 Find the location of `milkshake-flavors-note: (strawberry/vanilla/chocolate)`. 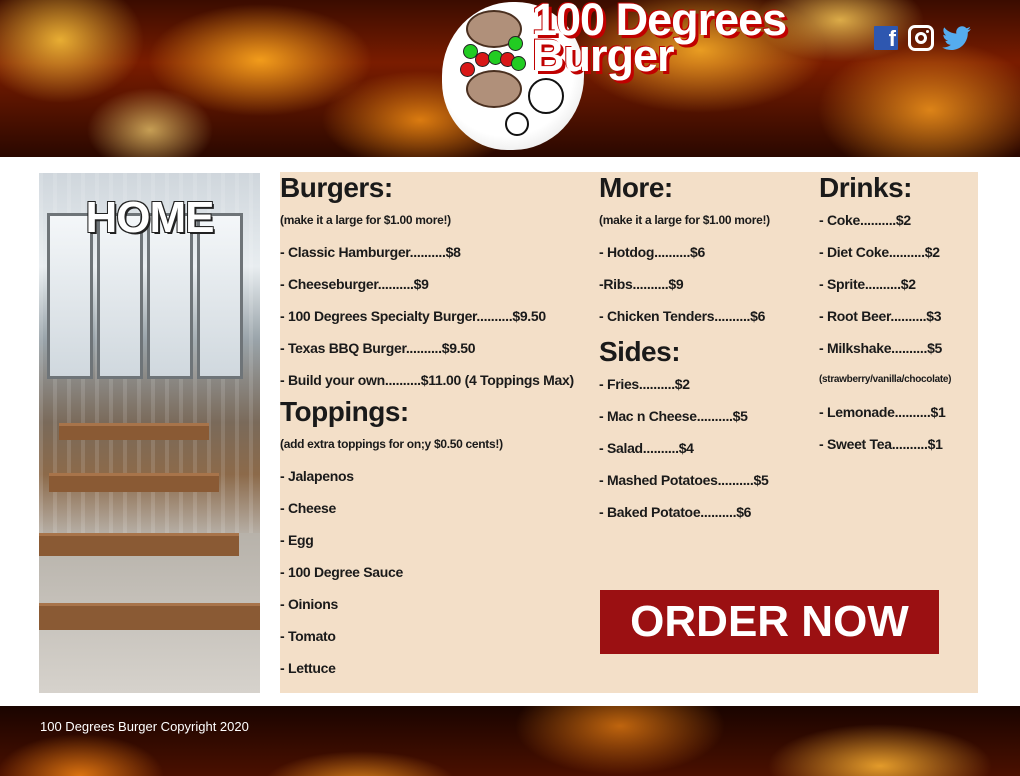

milkshake-flavors-note: (strawberry/vanilla/chocolate) is located at coordinates (885, 379).